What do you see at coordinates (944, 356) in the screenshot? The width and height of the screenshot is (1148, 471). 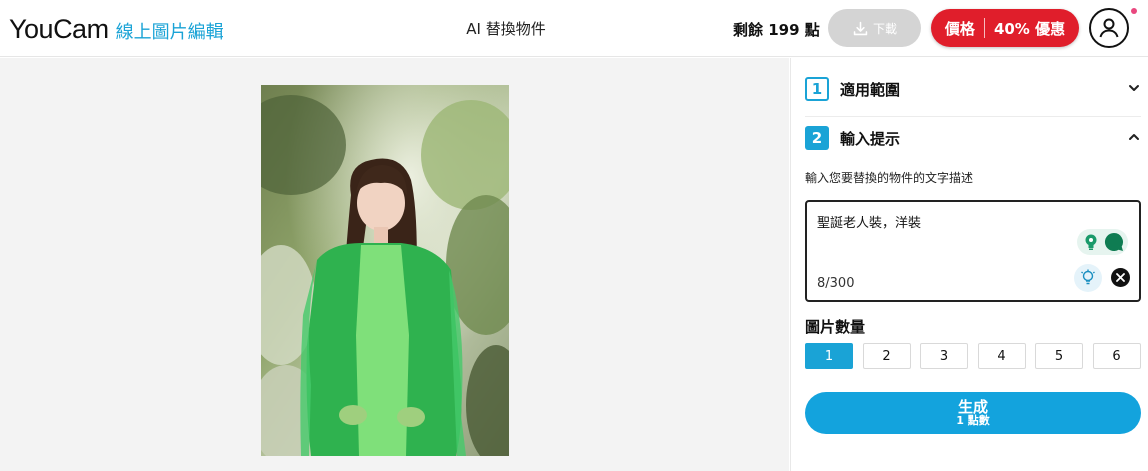 I see `image-count-option-3: 3` at bounding box center [944, 356].